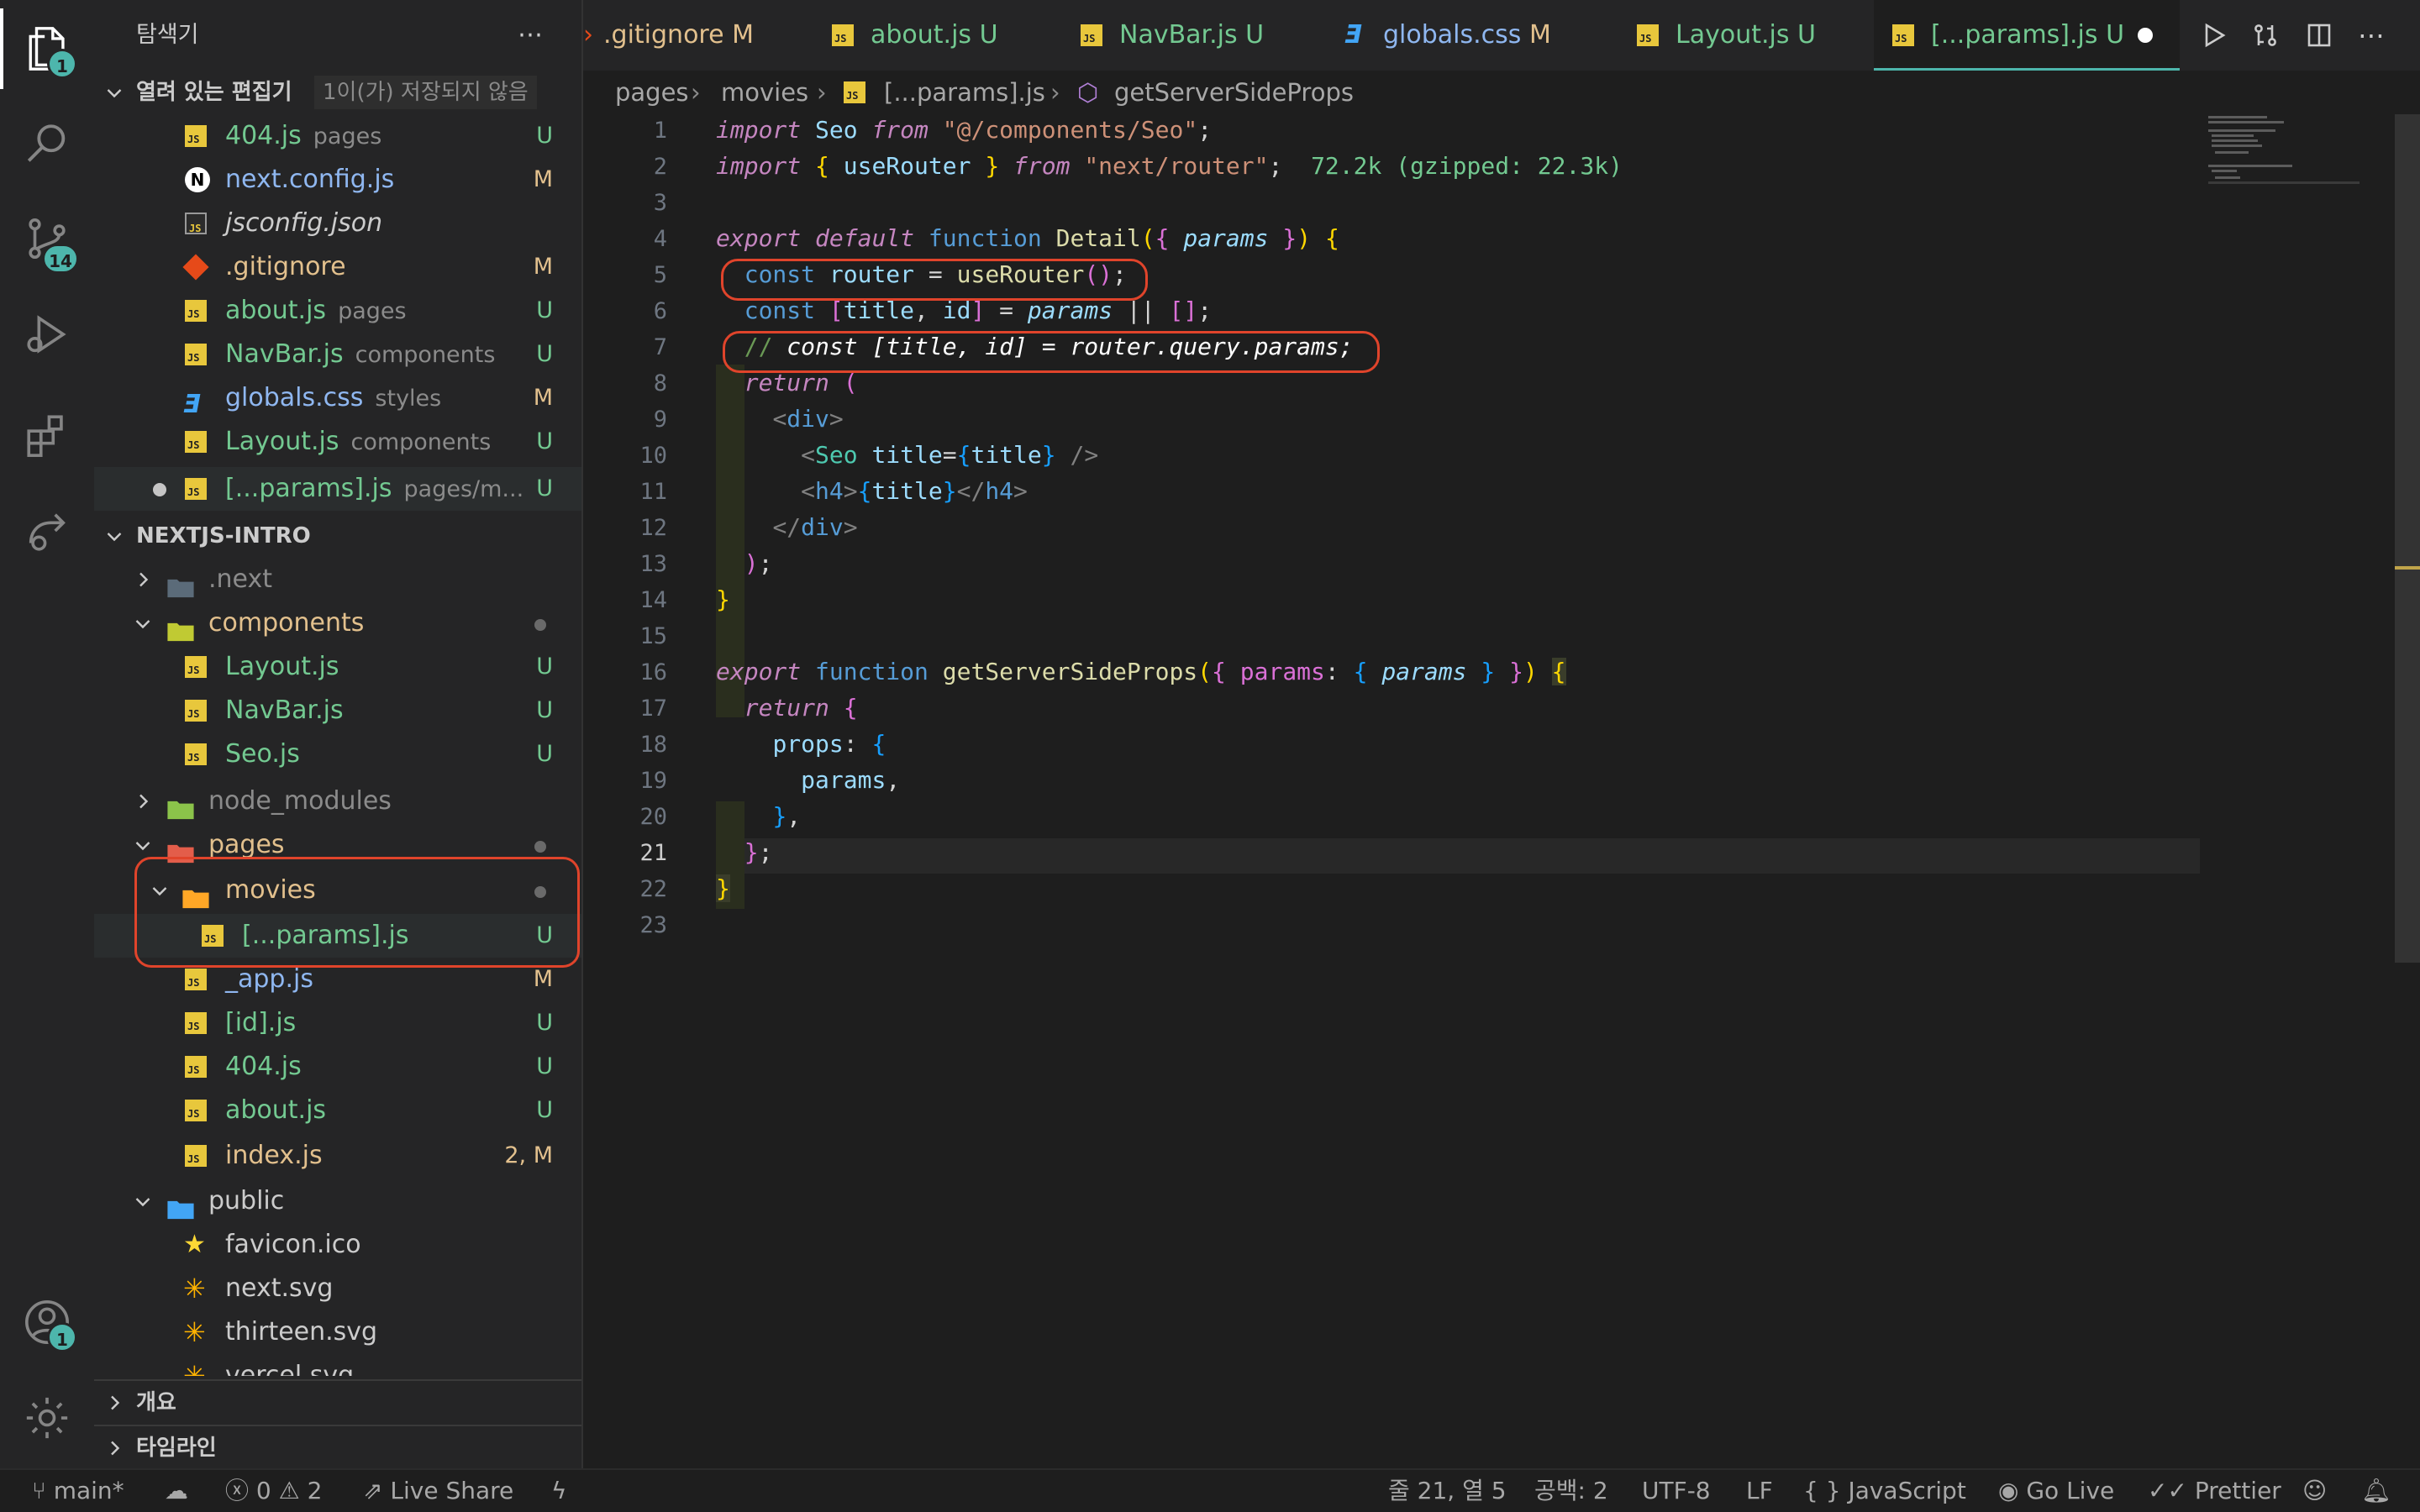 The height and width of the screenshot is (1512, 2420). I want to click on go-live-button: ◉ Go Live, so click(2056, 1491).